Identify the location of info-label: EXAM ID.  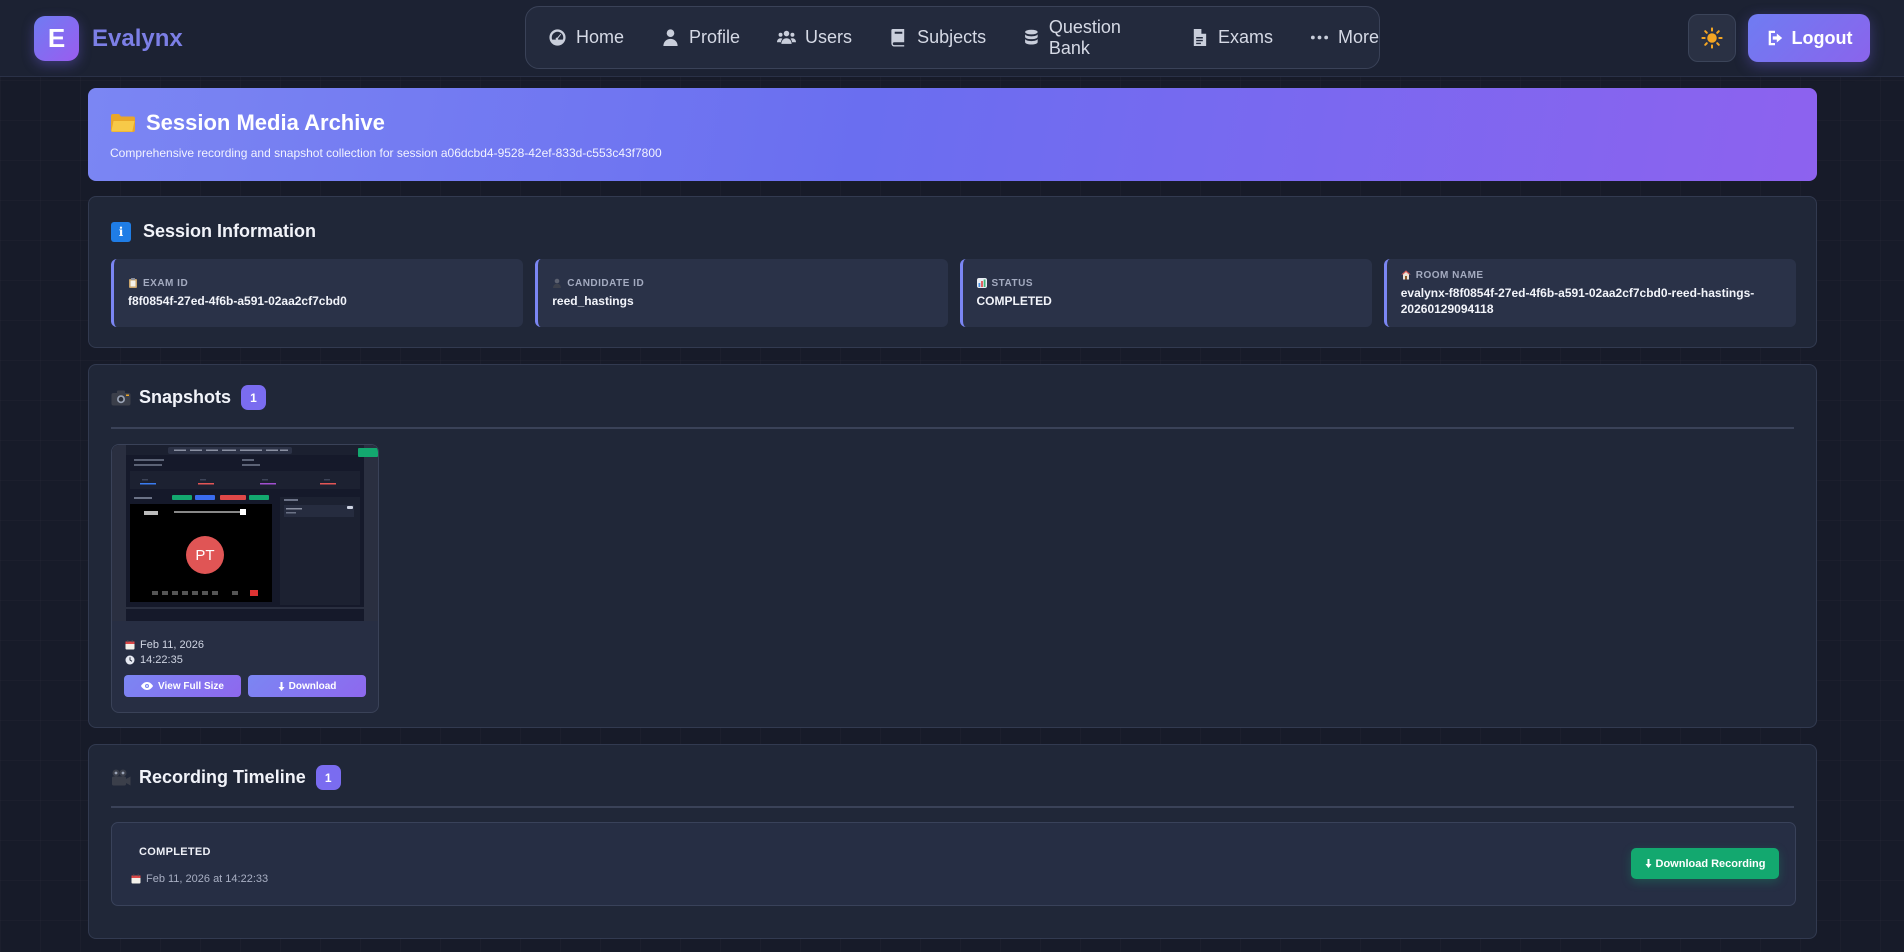
(318, 283).